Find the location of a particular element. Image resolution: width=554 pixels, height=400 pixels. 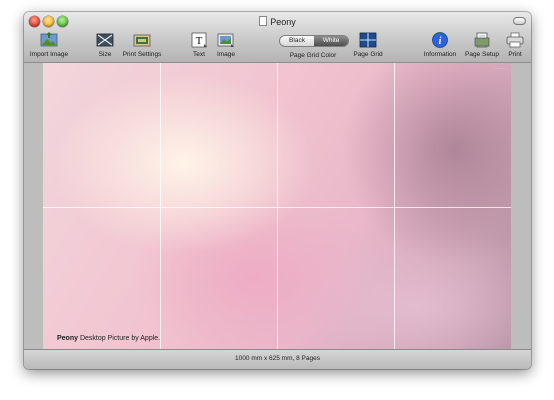

text-icon: T is located at coordinates (199, 40).